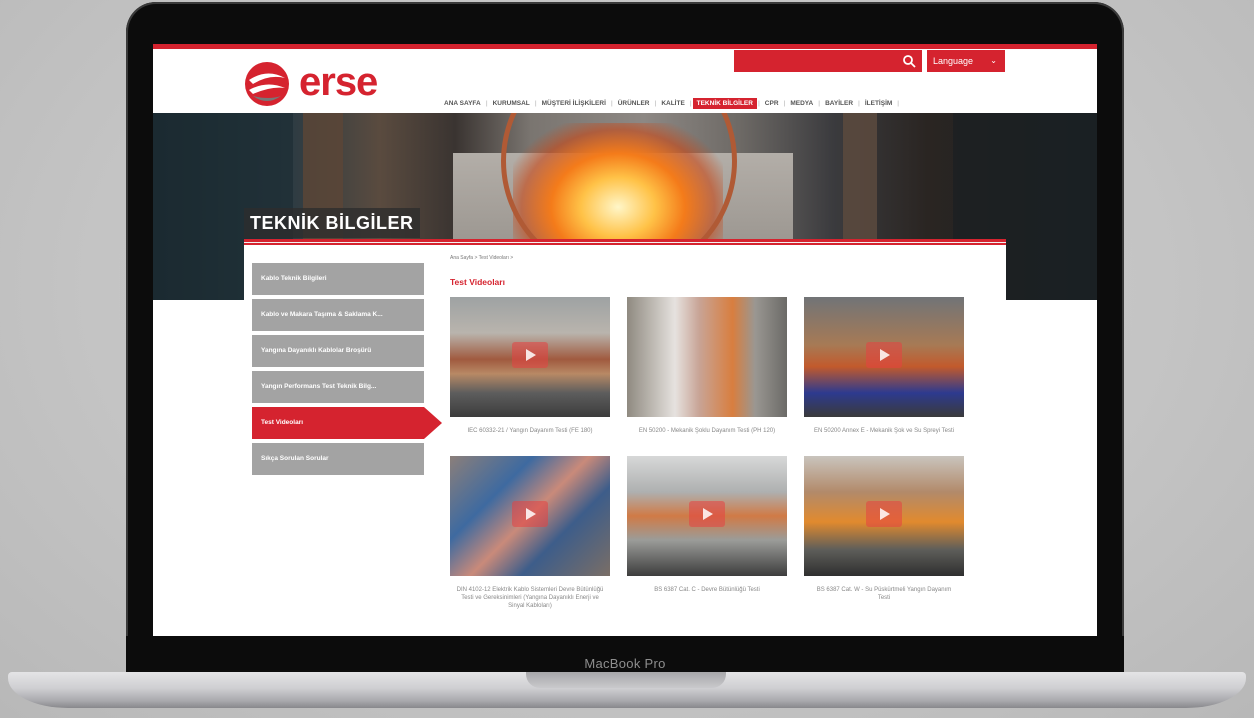 The image size is (1254, 718). Describe the element at coordinates (338, 82) in the screenshot. I see `logo-text: erse` at that location.